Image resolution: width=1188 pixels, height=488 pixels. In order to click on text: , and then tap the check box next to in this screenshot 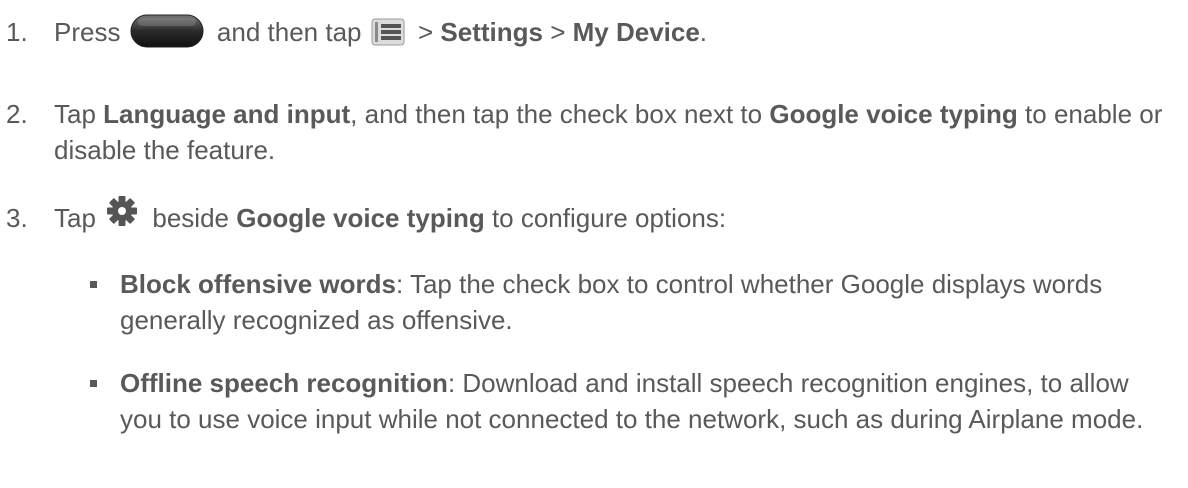, I will do `click(560, 114)`.